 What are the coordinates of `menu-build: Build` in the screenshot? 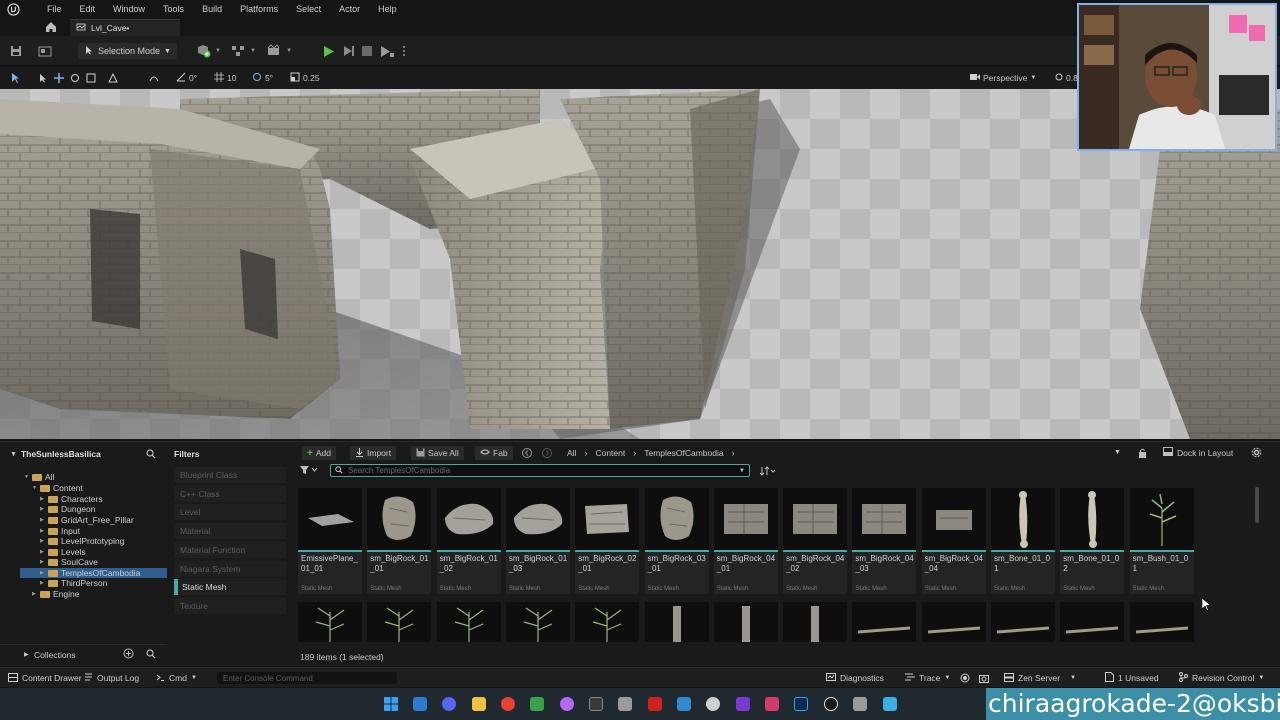 It's located at (212, 9).